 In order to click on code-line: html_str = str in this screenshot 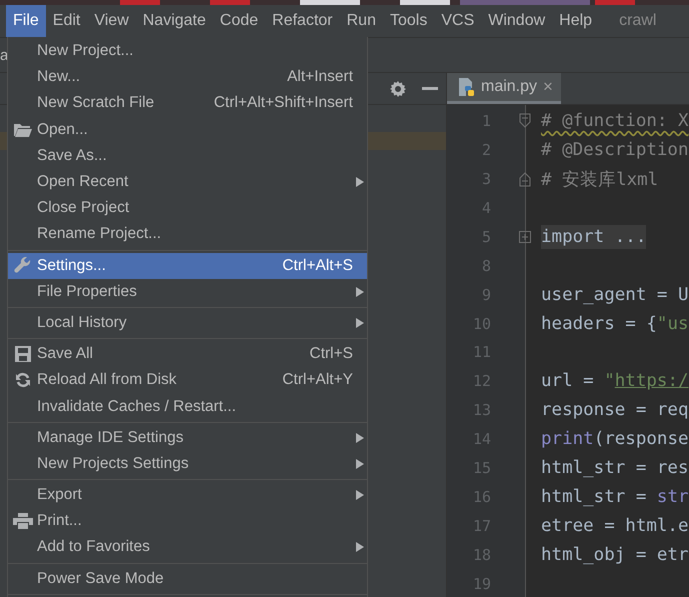, I will do `click(615, 496)`.